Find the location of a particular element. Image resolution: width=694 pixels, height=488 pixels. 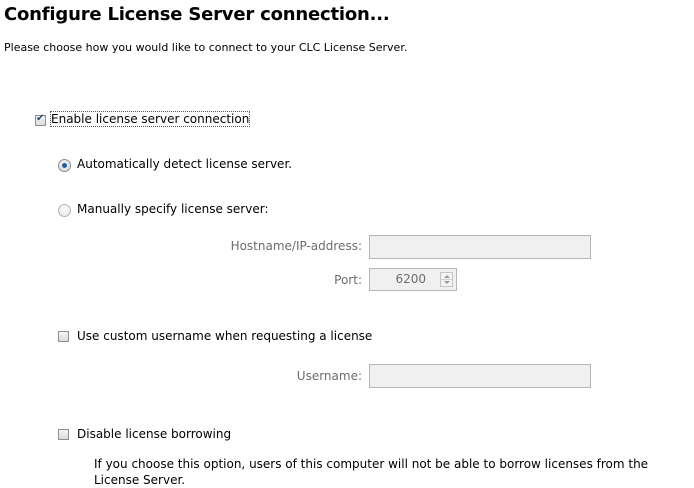

borrowing-note-line2: License Server. is located at coordinates (140, 480).